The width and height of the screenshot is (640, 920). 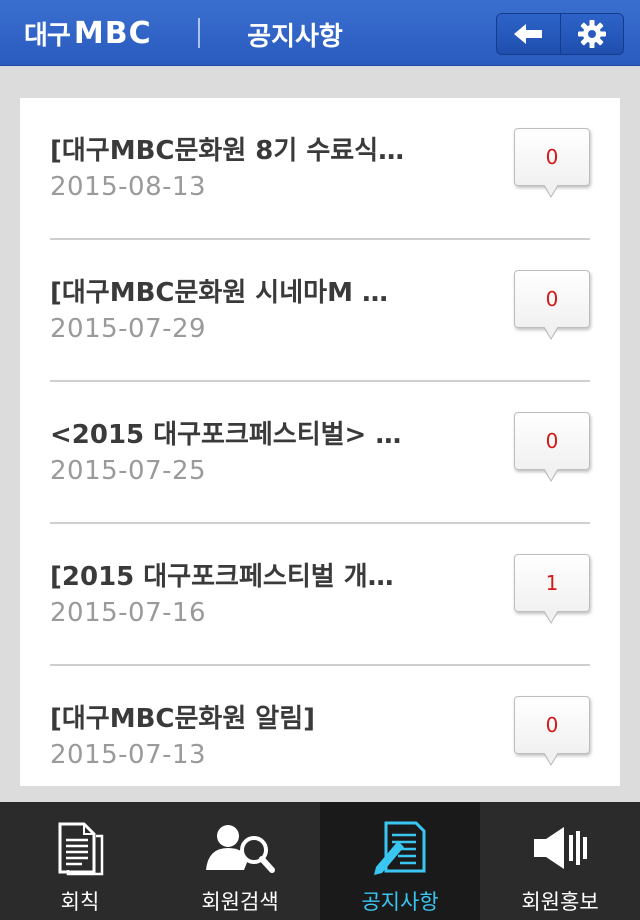 What do you see at coordinates (128, 187) in the screenshot?
I see `notice-date: 2015-08-13` at bounding box center [128, 187].